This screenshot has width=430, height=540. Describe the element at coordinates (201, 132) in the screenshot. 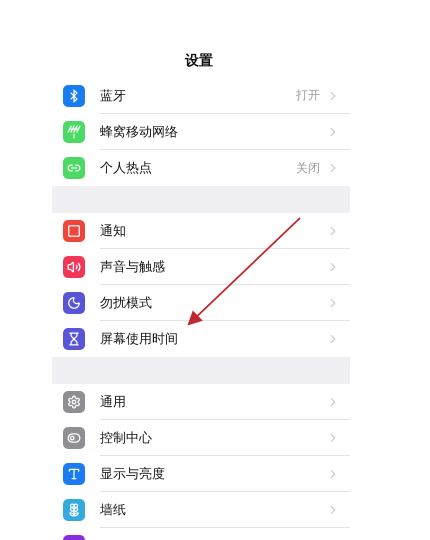

I see `settings-row: 蜂窝移动网络` at that location.